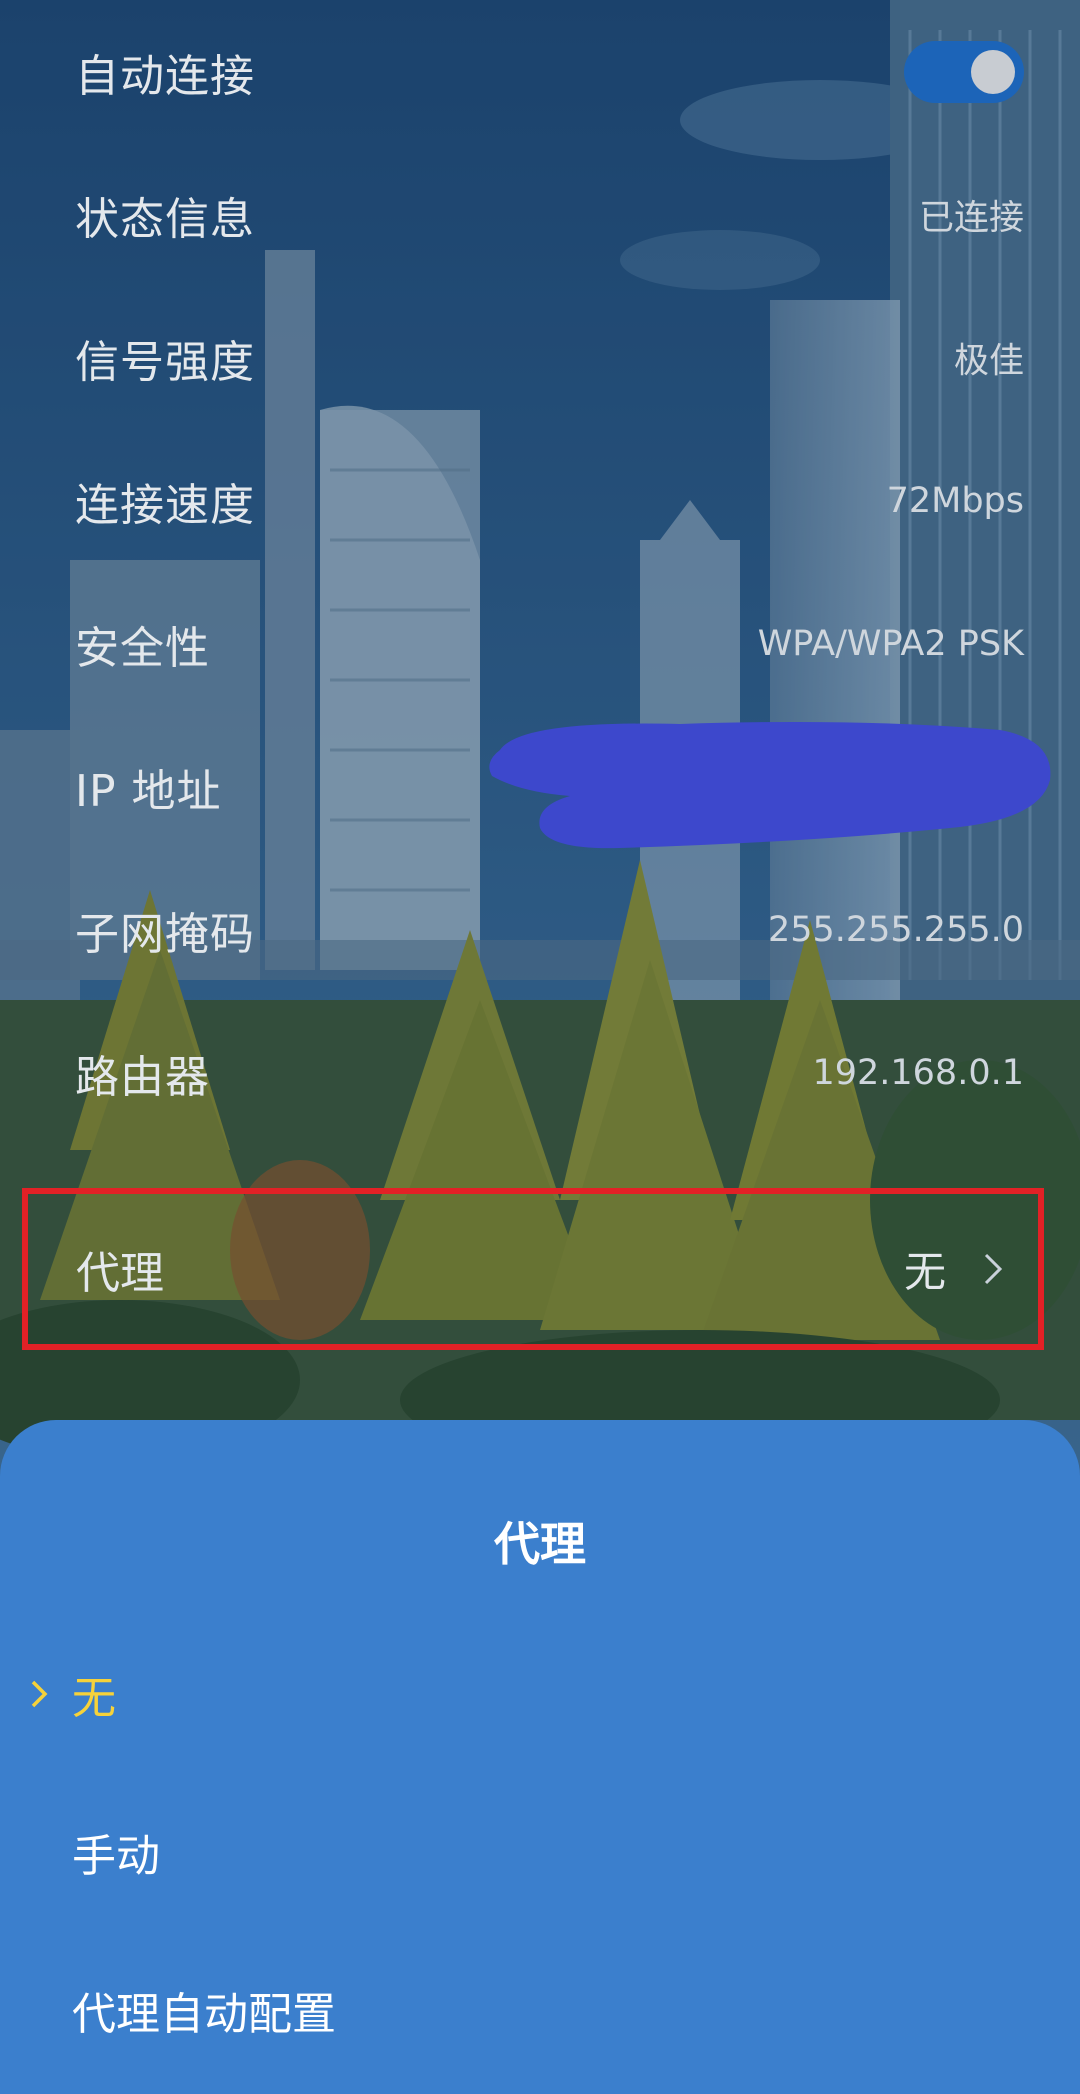  Describe the element at coordinates (540, 1694) in the screenshot. I see `proxy-option-none: 无` at that location.